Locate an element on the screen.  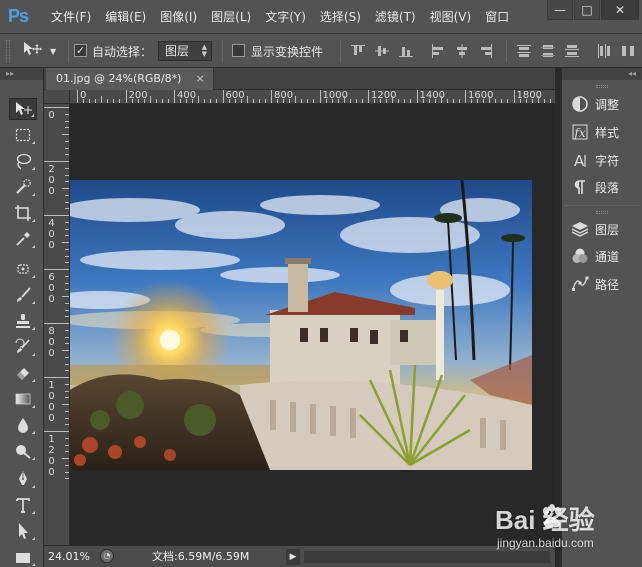
move-icon is located at coordinates (33, 51).